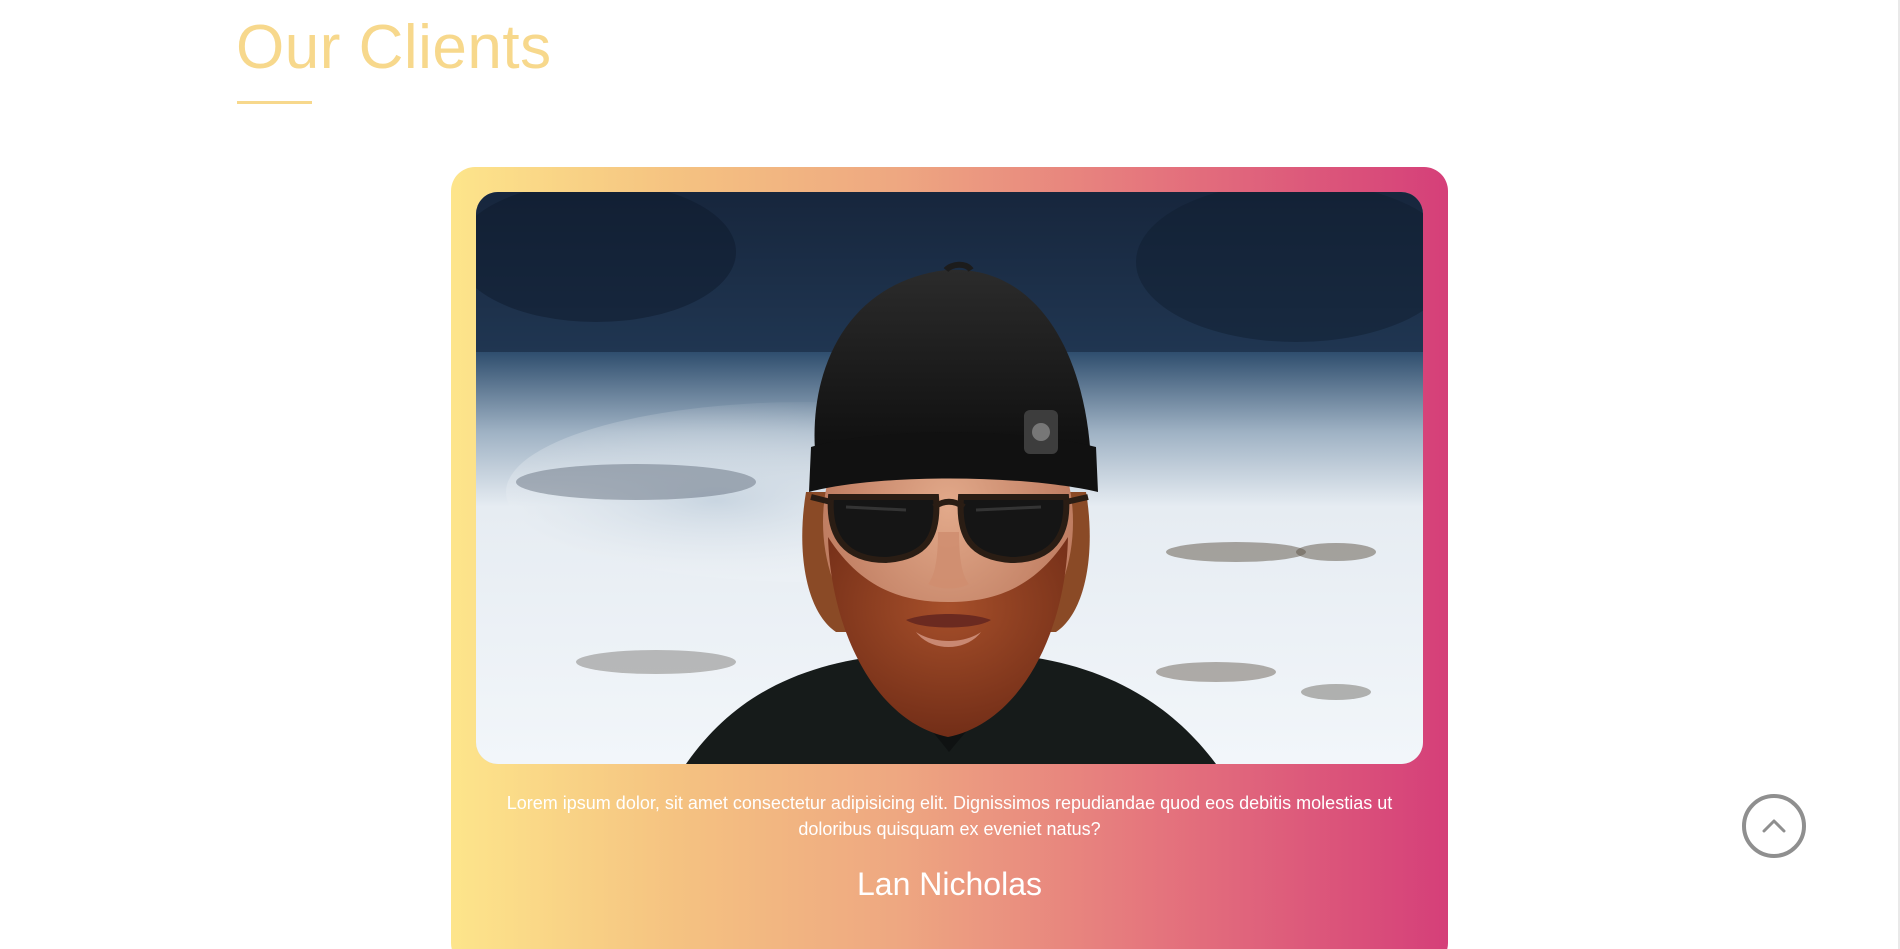 The width and height of the screenshot is (1900, 949). I want to click on scroll-to-top-button, so click(1774, 826).